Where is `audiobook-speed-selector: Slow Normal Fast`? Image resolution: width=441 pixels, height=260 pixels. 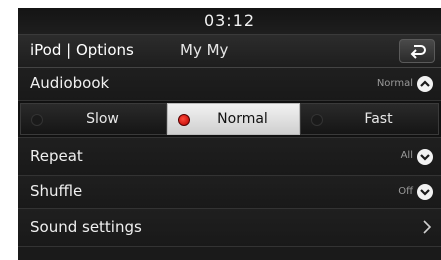 audiobook-speed-selector: Slow Normal Fast is located at coordinates (229, 119).